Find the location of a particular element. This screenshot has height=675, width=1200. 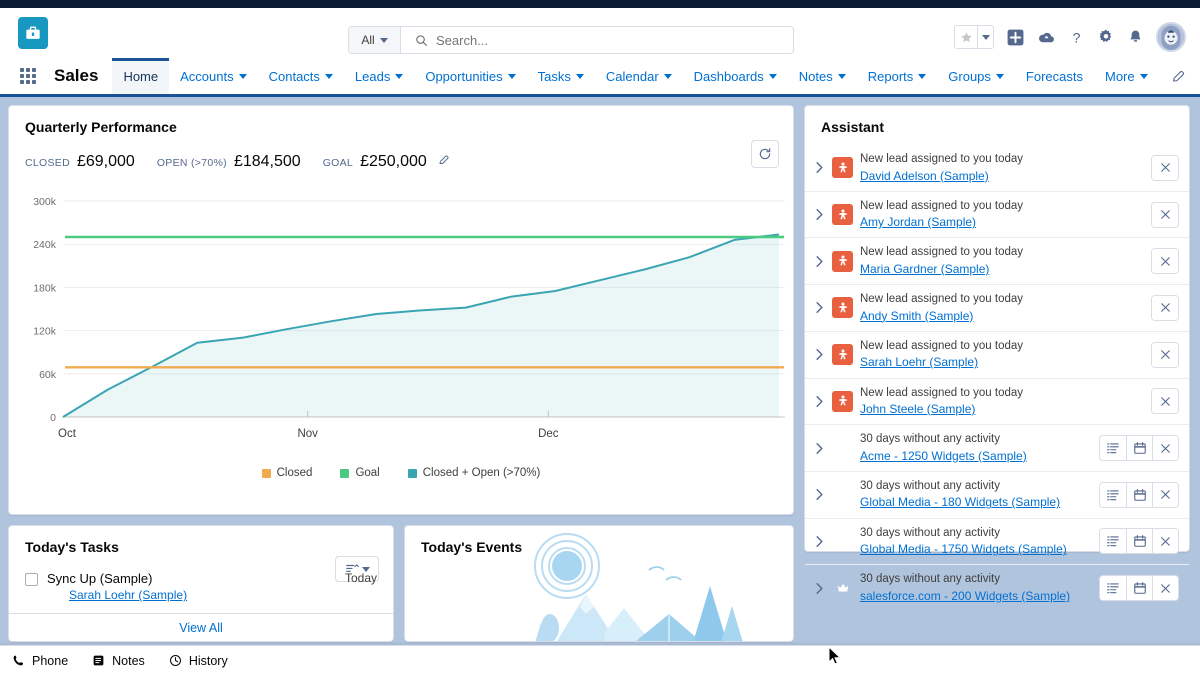

task-checkbox is located at coordinates (31, 579).